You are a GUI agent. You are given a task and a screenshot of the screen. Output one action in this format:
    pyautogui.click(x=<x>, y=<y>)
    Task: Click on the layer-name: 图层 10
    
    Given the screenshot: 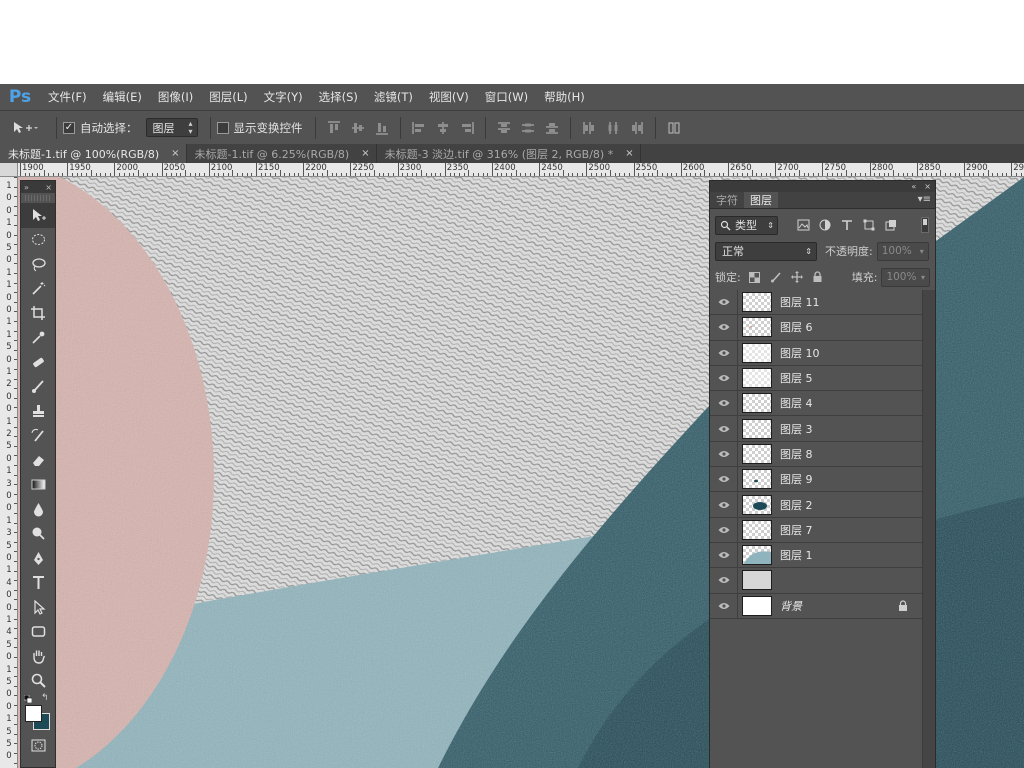 What is the action you would take?
    pyautogui.click(x=800, y=353)
    